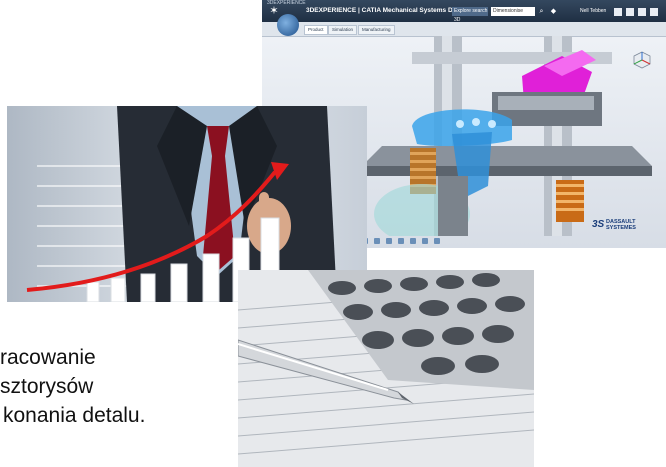 The image size is (666, 467). I want to click on tab-simulation: Simulation, so click(343, 30).